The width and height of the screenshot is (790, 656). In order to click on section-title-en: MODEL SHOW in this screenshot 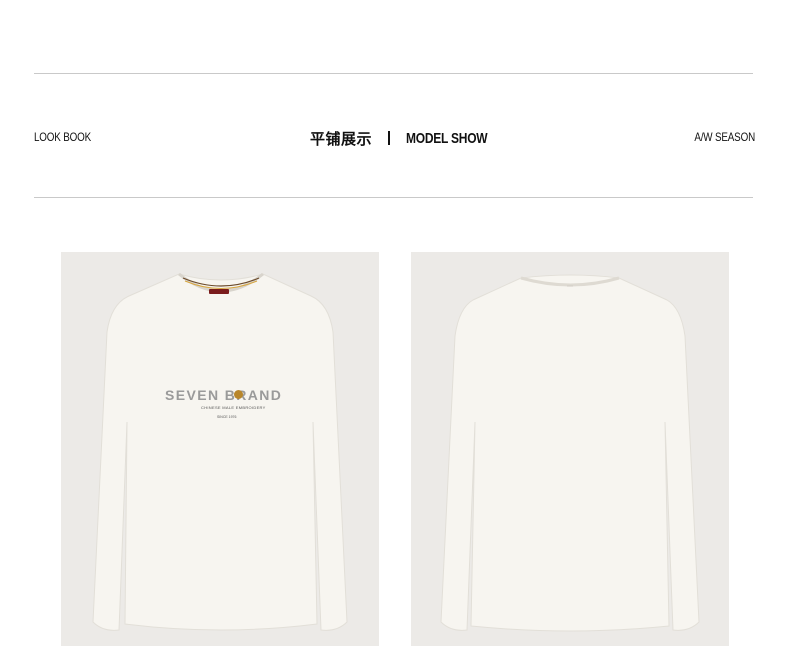, I will do `click(447, 138)`.